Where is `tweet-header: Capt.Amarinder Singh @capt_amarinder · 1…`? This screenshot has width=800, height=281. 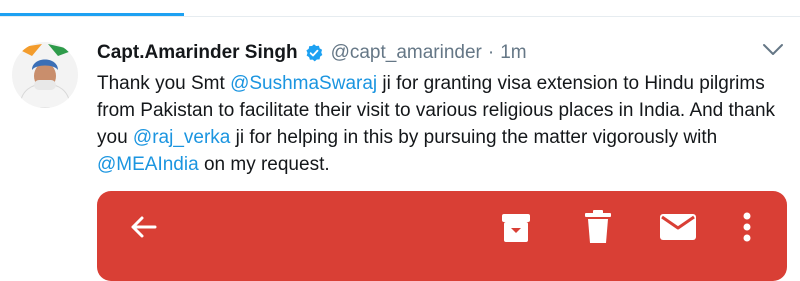 tweet-header: Capt.Amarinder Singh @capt_amarinder · 1… is located at coordinates (312, 53).